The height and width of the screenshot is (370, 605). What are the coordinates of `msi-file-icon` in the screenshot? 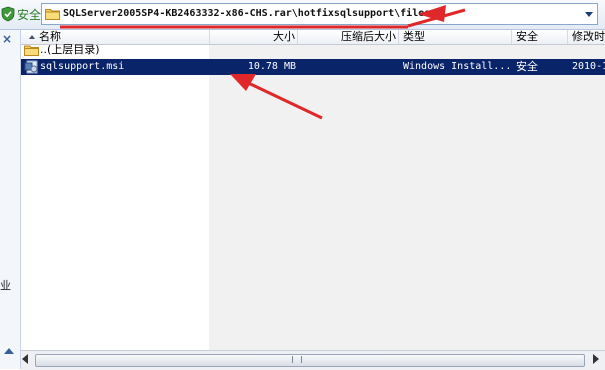 It's located at (31, 69).